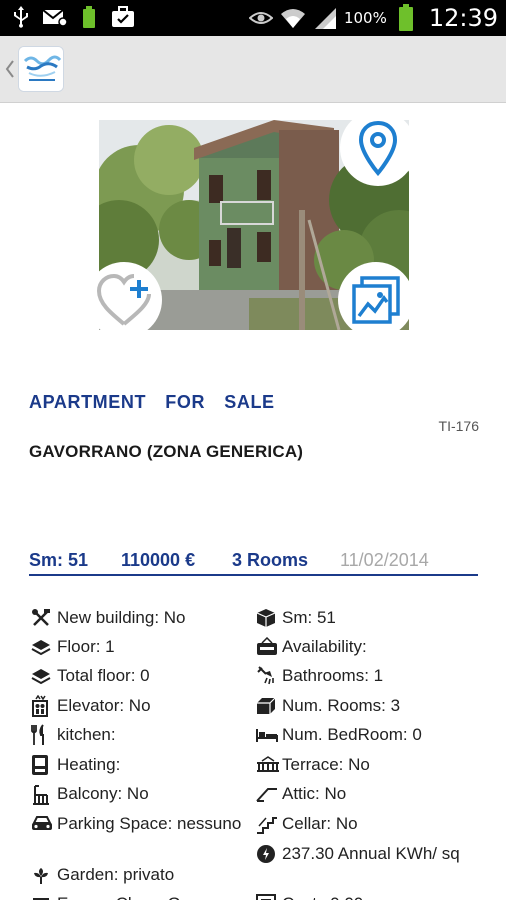 The width and height of the screenshot is (506, 900). What do you see at coordinates (313, 764) in the screenshot?
I see `detail-terrace: Terrace: No` at bounding box center [313, 764].